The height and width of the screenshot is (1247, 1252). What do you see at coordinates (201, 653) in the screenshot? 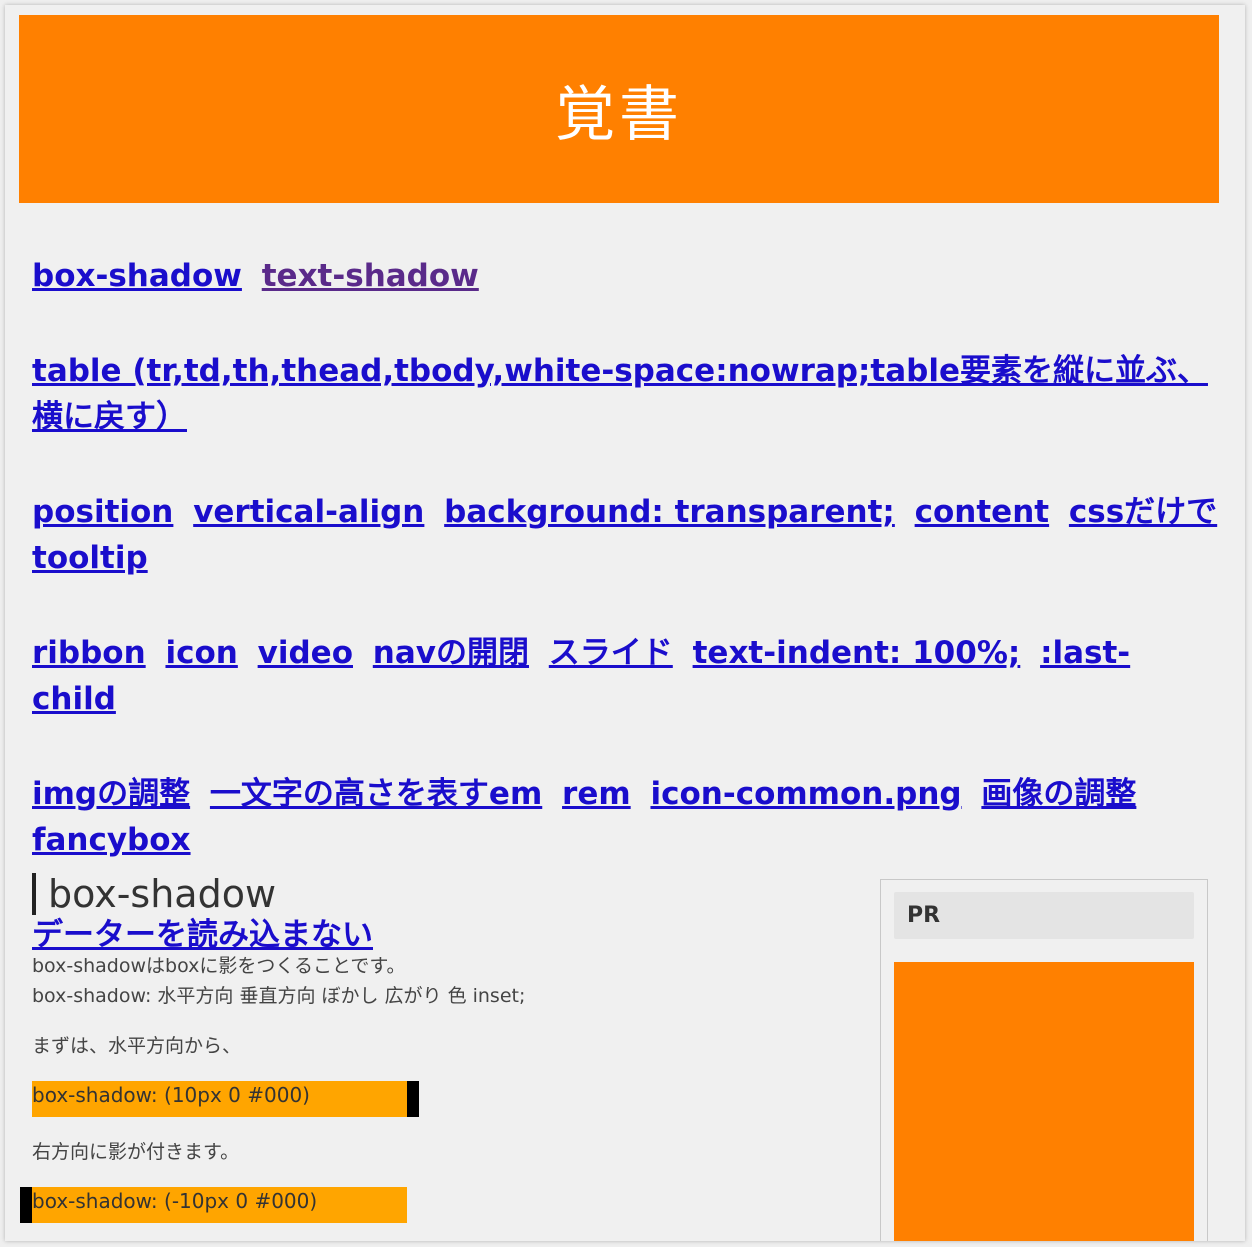
I see `topic-link: icon` at bounding box center [201, 653].